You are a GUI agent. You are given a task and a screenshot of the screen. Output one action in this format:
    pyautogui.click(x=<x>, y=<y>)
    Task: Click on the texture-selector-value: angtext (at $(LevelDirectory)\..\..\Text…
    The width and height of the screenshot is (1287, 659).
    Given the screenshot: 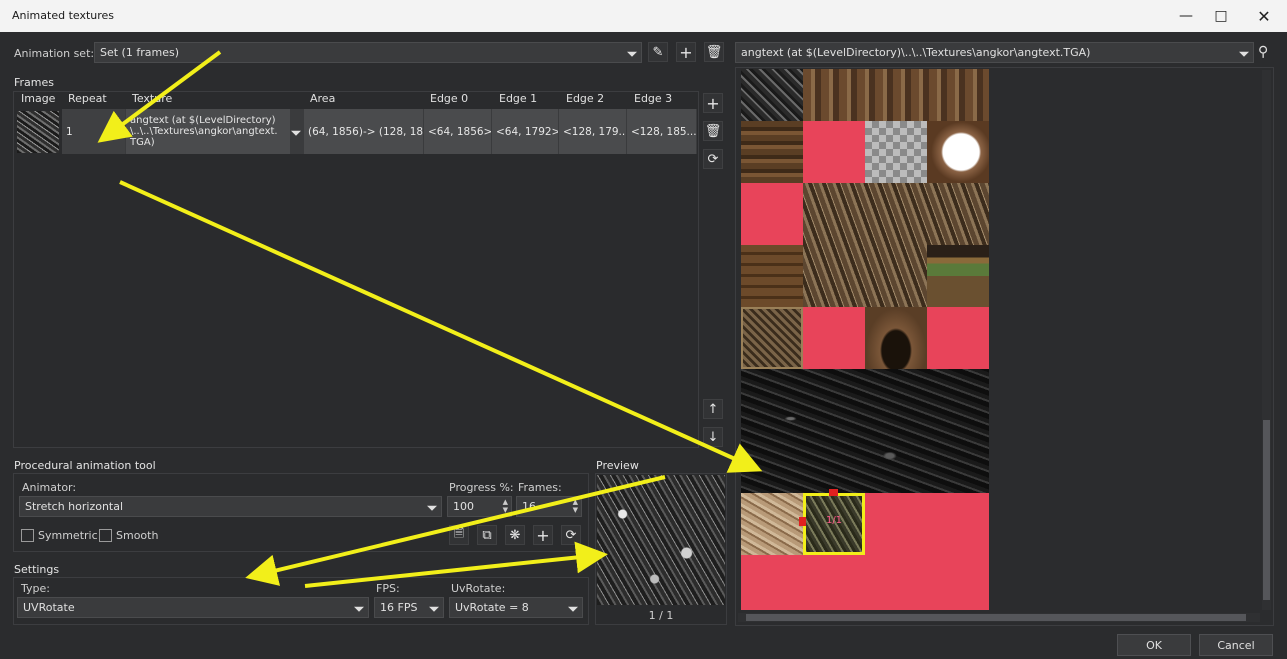 What is the action you would take?
    pyautogui.click(x=916, y=52)
    